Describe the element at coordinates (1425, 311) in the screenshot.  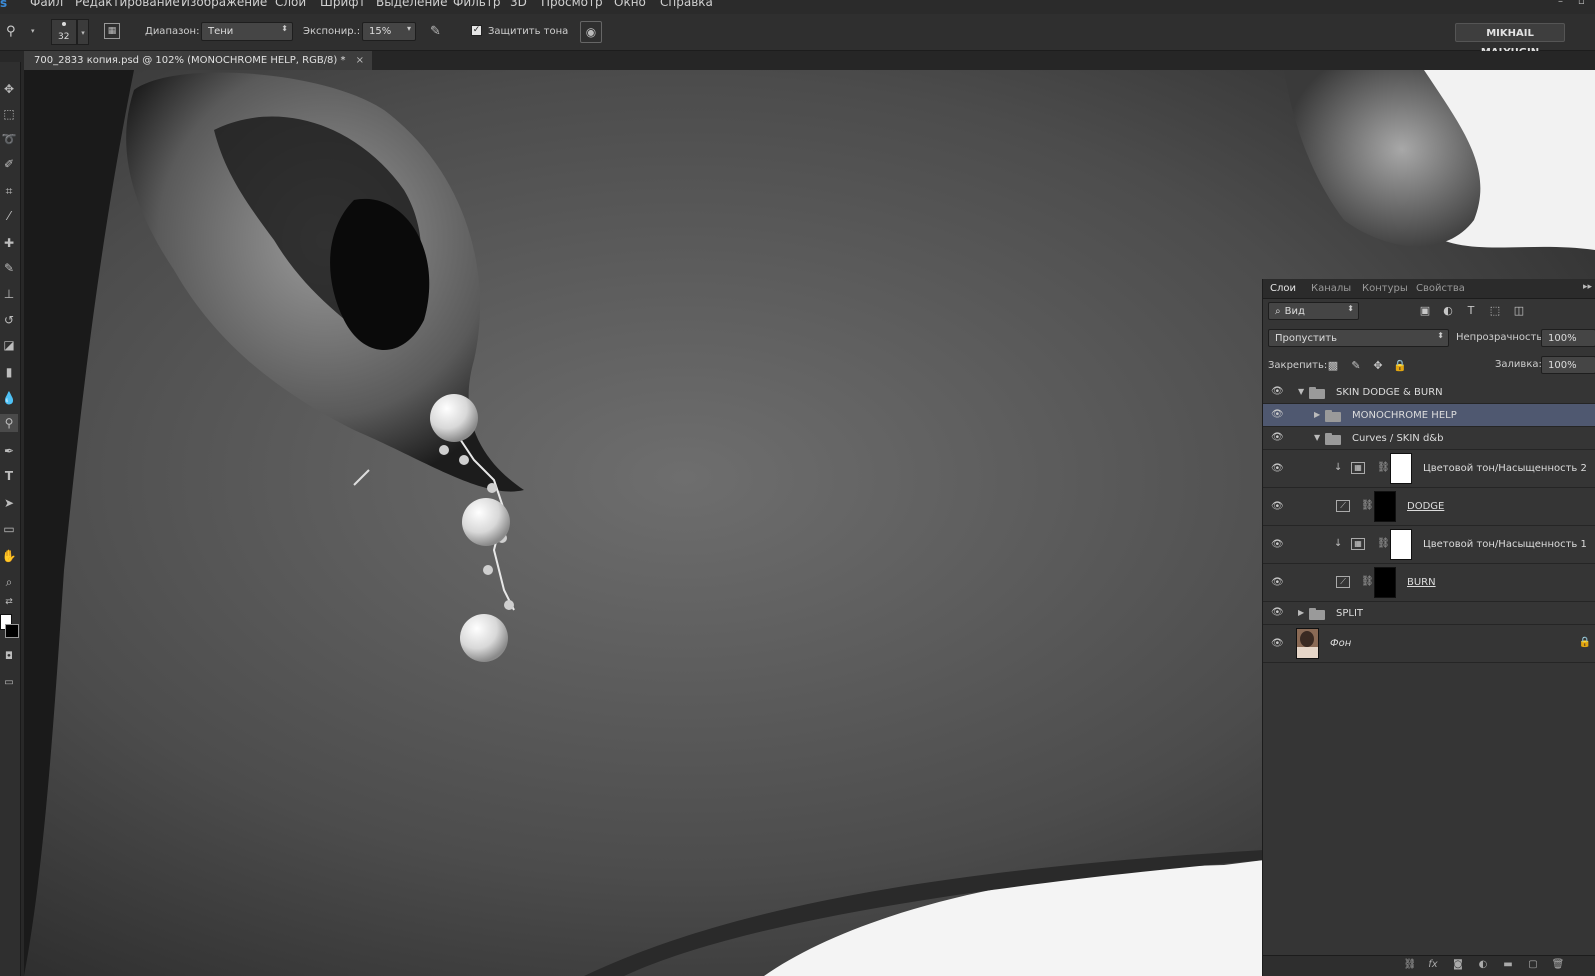
I see `filter-pixel-icon: ▣` at that location.